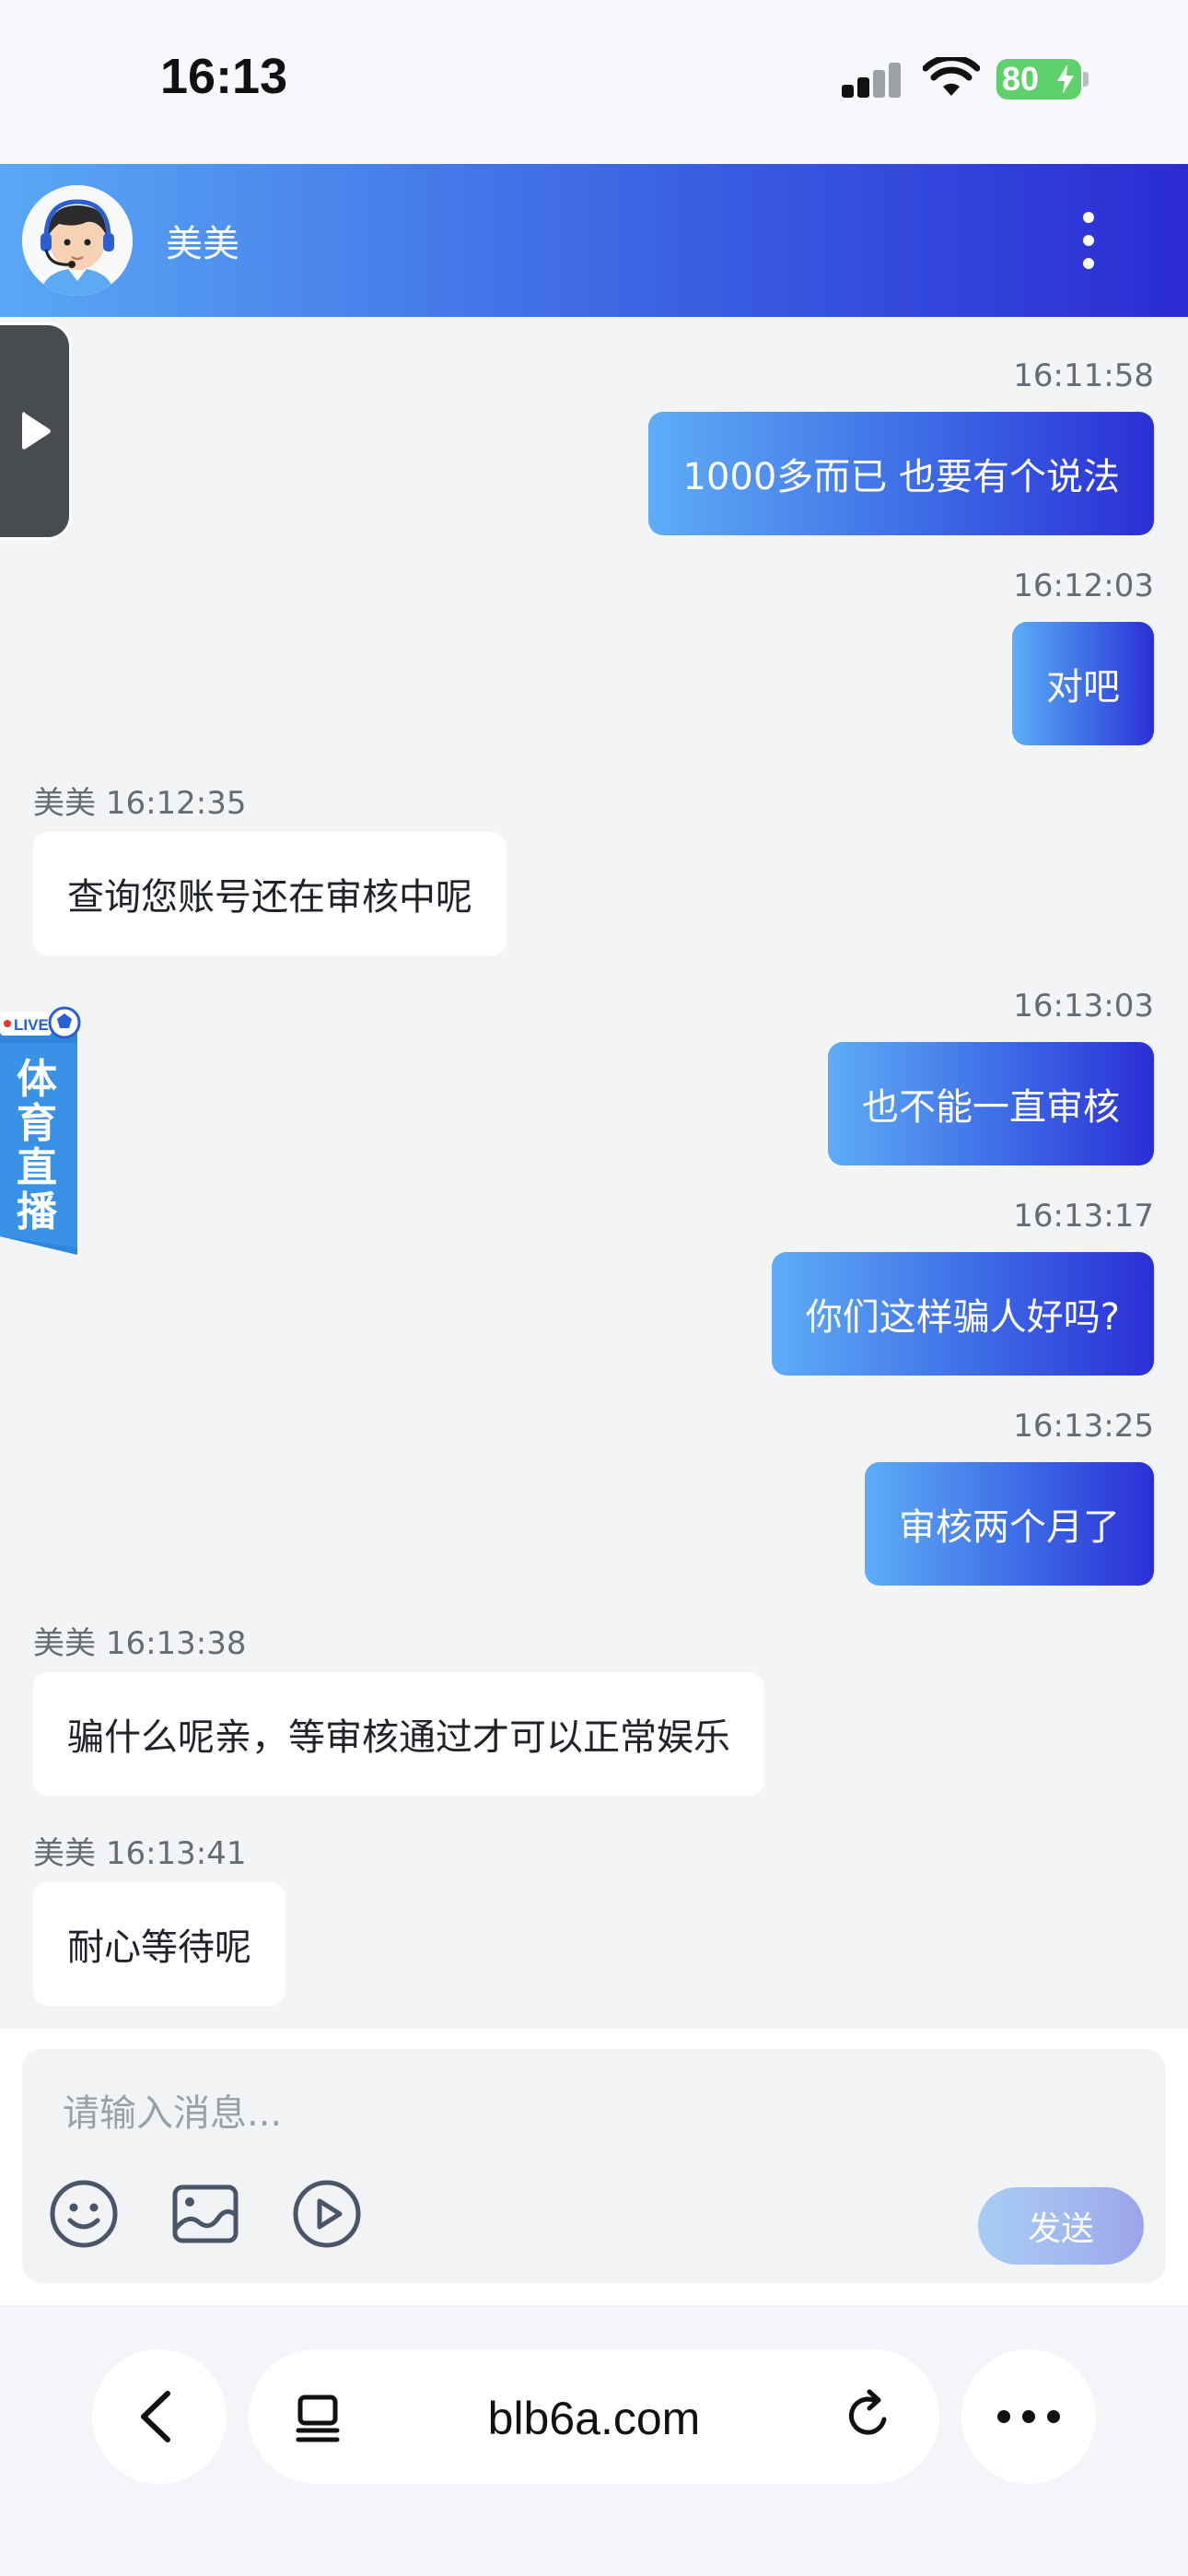 This screenshot has height=2576, width=1188. Describe the element at coordinates (1061, 2226) in the screenshot. I see `send-button: 发送` at that location.